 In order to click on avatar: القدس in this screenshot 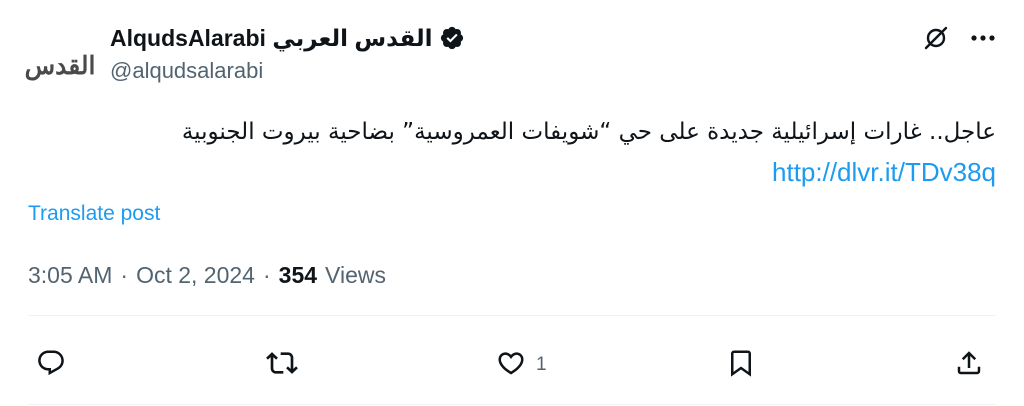, I will do `click(60, 65)`.